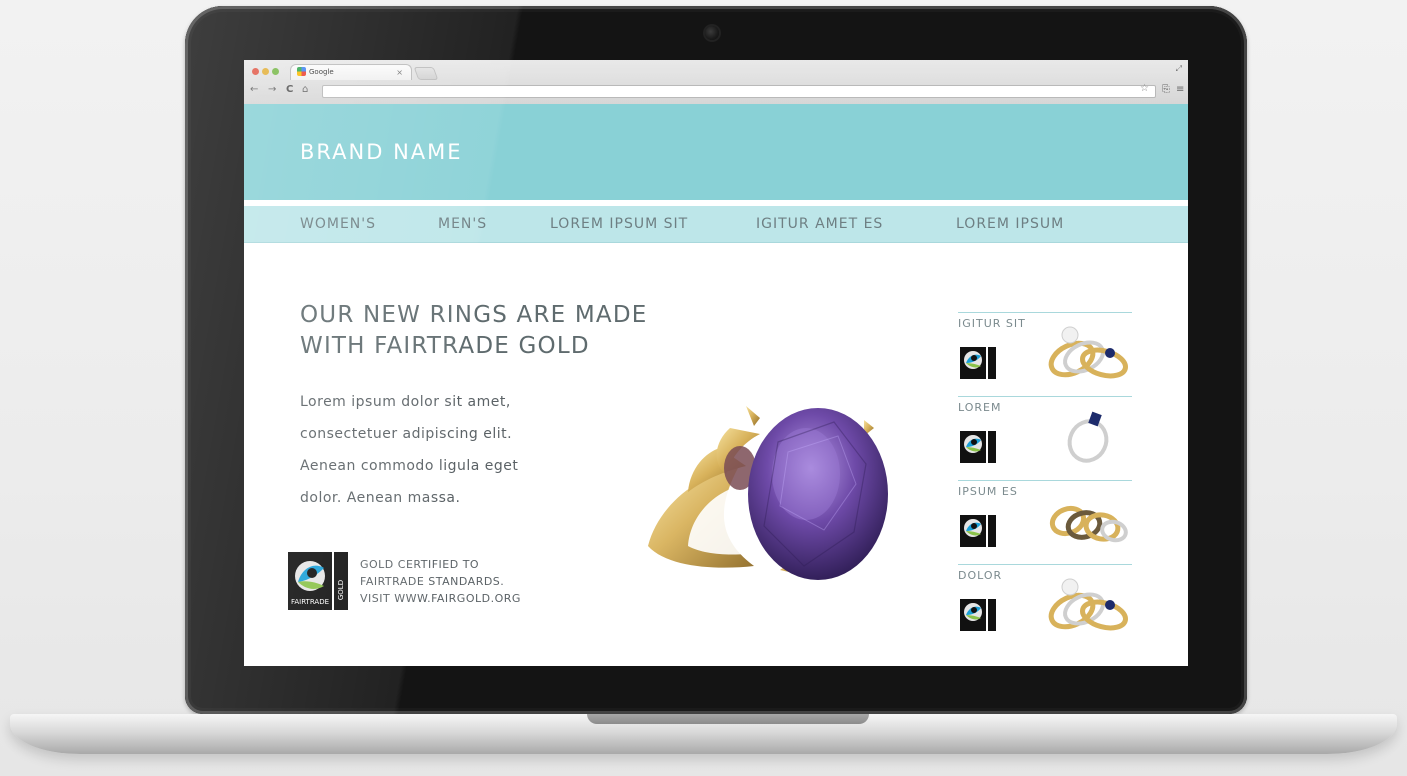  I want to click on hero-body-line: consectetuer adipiscing elit., so click(406, 434).